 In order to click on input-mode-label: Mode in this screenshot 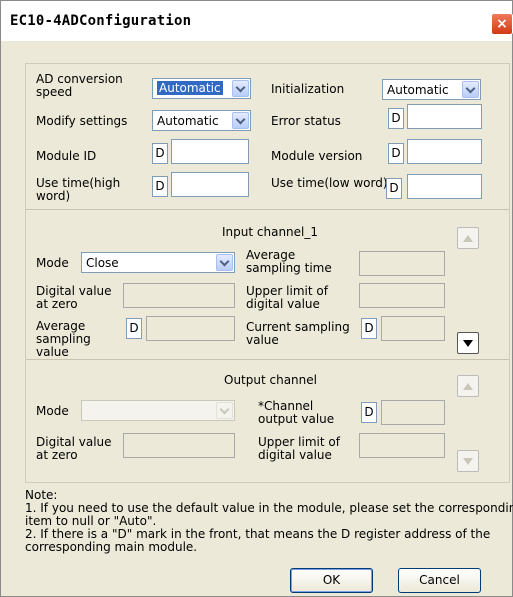, I will do `click(52, 263)`.